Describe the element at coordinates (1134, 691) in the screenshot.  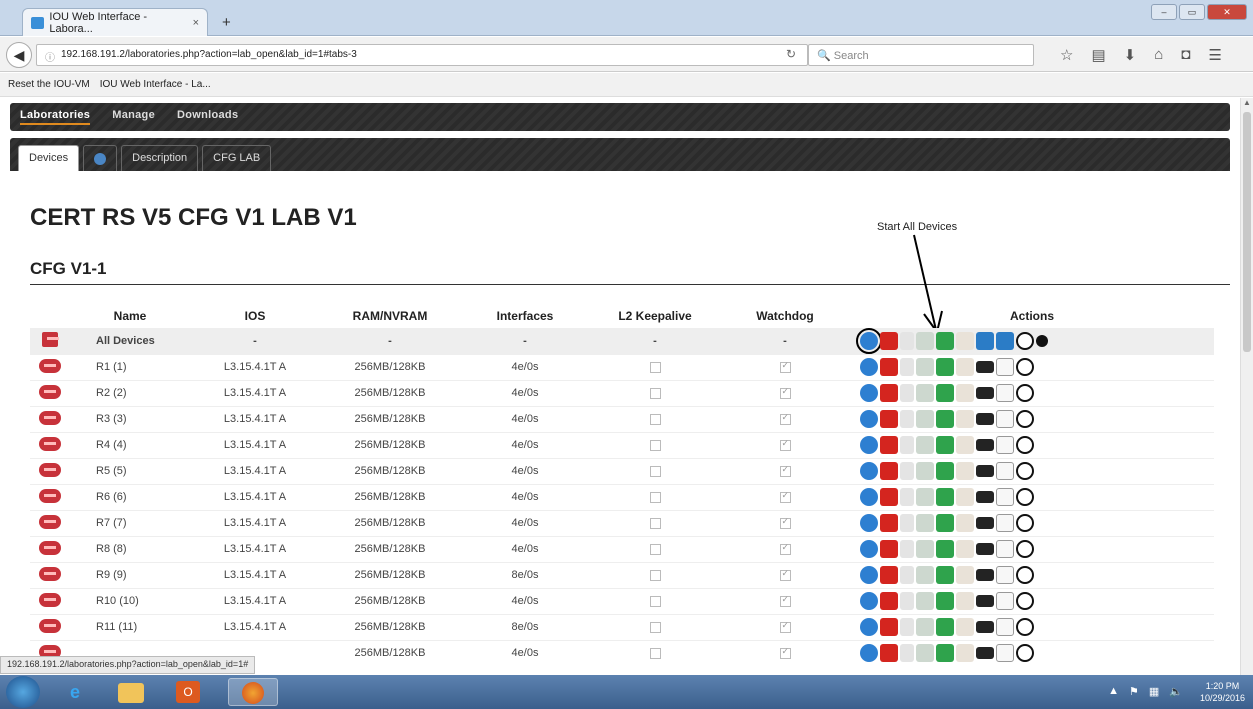
I see `flag-icon: ⚑` at that location.